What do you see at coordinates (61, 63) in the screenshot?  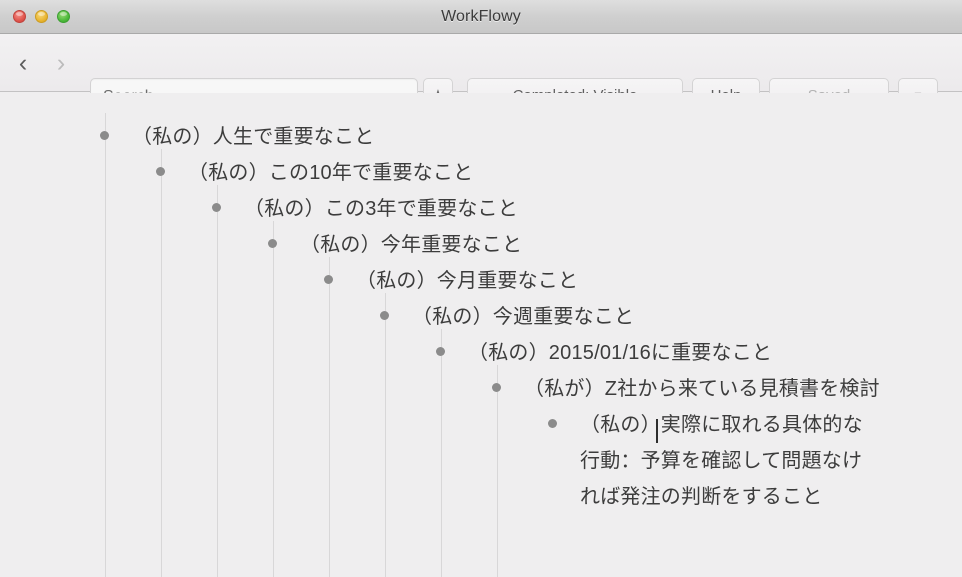 I see `forward-arrow-icon: ›` at bounding box center [61, 63].